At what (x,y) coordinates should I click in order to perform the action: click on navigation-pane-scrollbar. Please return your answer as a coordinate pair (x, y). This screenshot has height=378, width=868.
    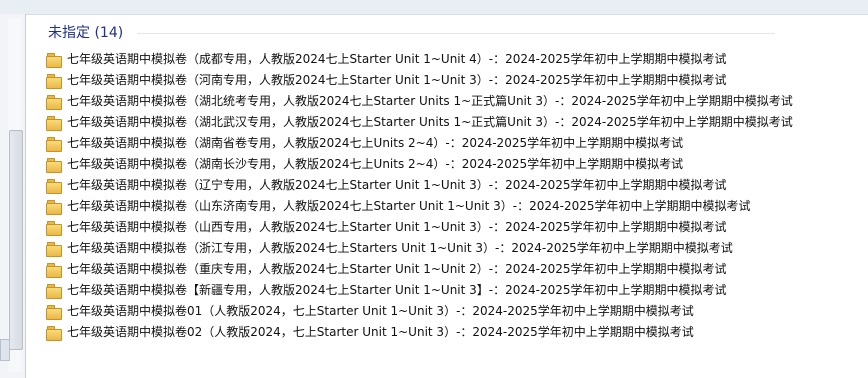
    Looking at the image, I should click on (13, 196).